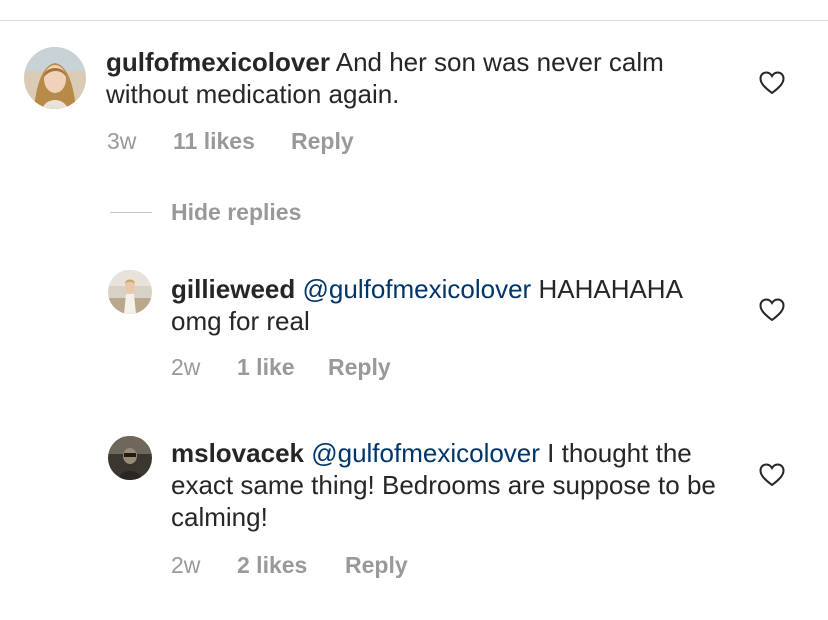 This screenshot has width=828, height=620. Describe the element at coordinates (321, 566) in the screenshot. I see `reply-meta: 2w 2 likes Reply` at that location.